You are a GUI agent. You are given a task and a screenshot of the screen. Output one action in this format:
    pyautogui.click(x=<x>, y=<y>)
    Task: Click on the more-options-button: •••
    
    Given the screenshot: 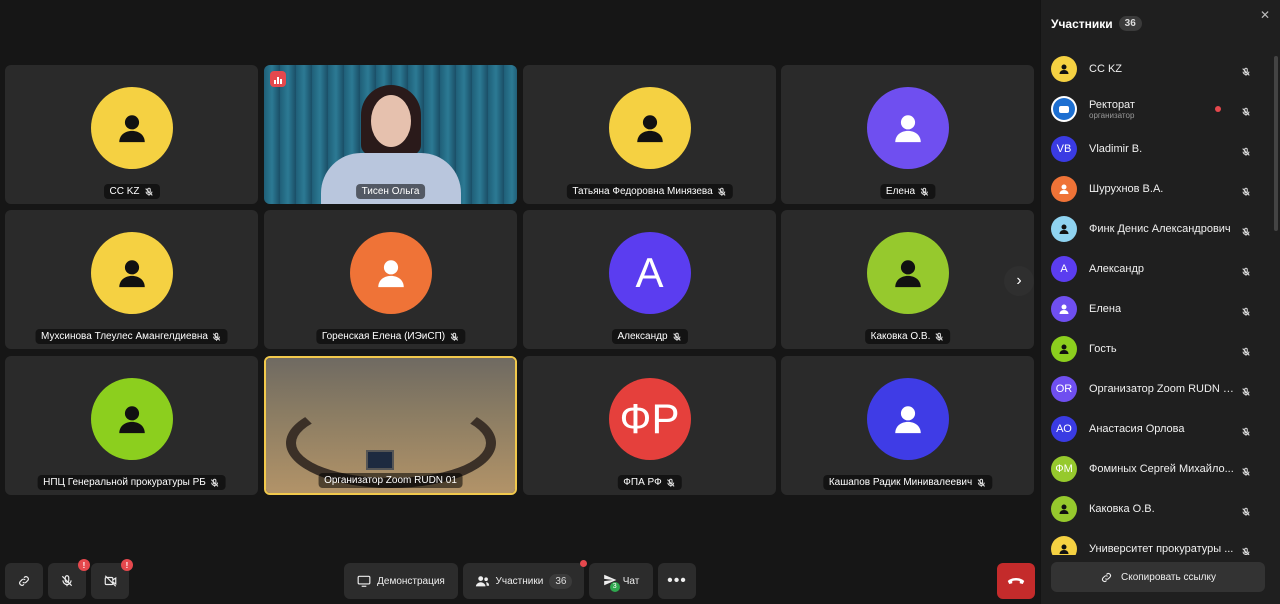 What is the action you would take?
    pyautogui.click(x=677, y=581)
    